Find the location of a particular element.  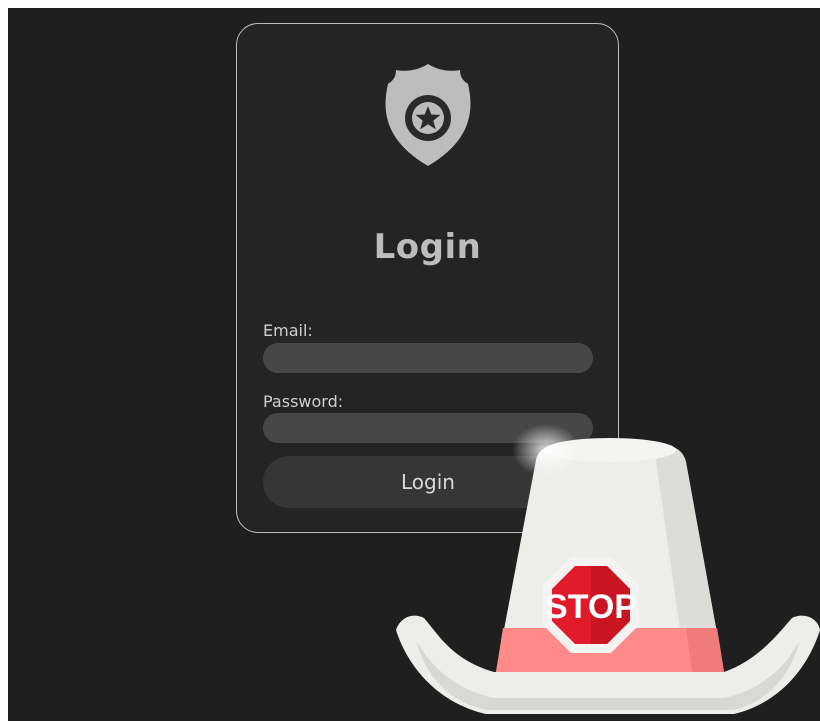

email-label: Email: is located at coordinates (288, 330).